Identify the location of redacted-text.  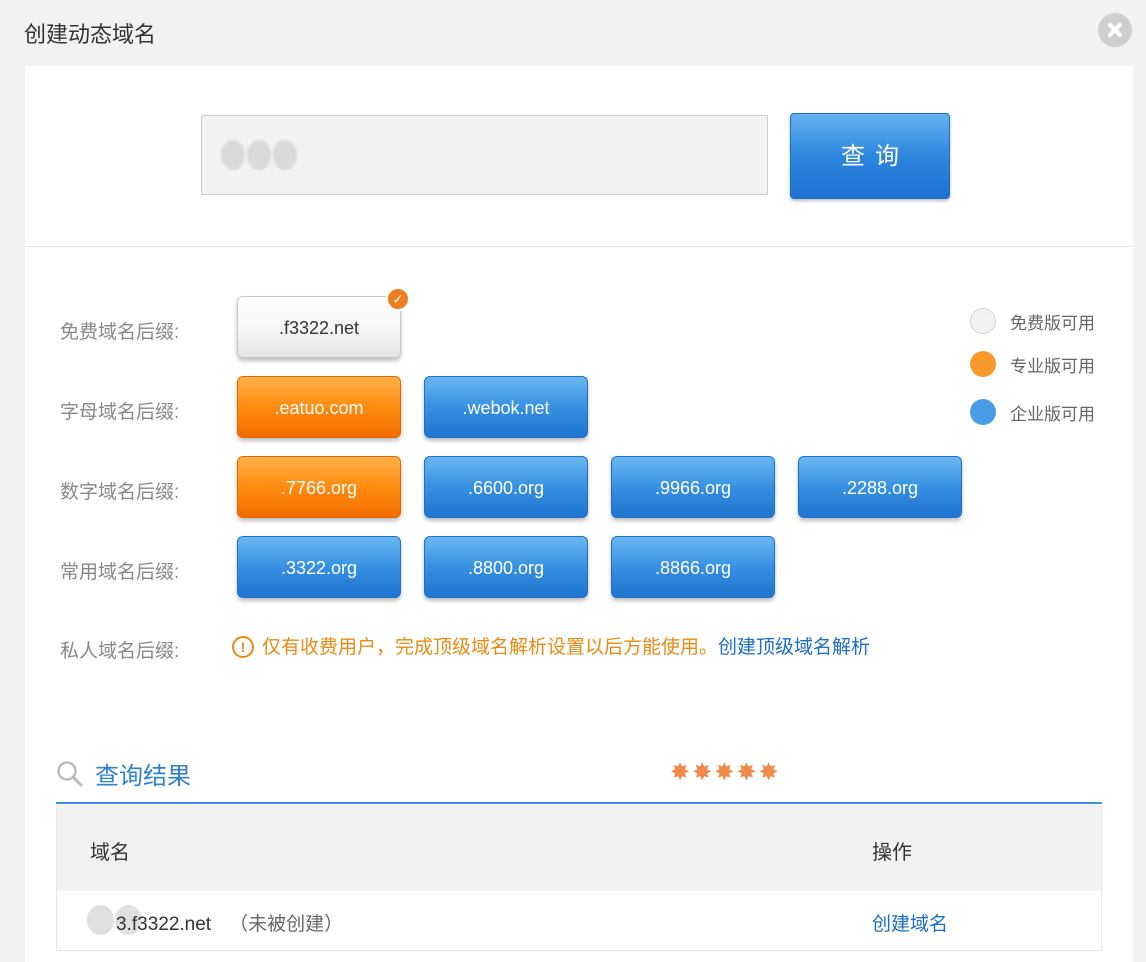
(259, 155).